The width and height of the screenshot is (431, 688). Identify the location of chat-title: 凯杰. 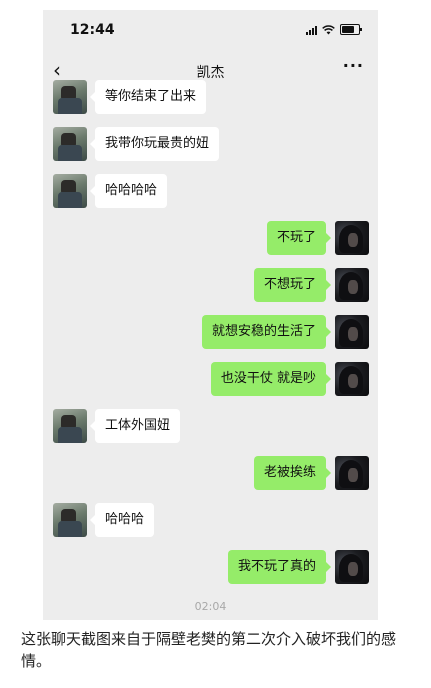
(210, 73).